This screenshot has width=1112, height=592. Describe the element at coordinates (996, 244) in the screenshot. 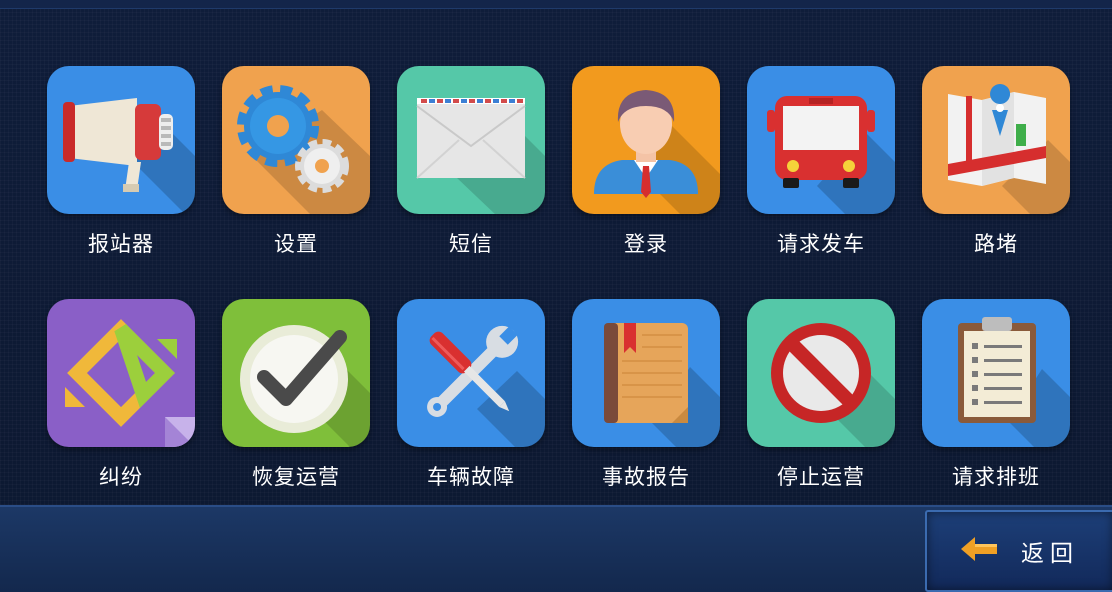

I see `tile-label: 路堵` at that location.